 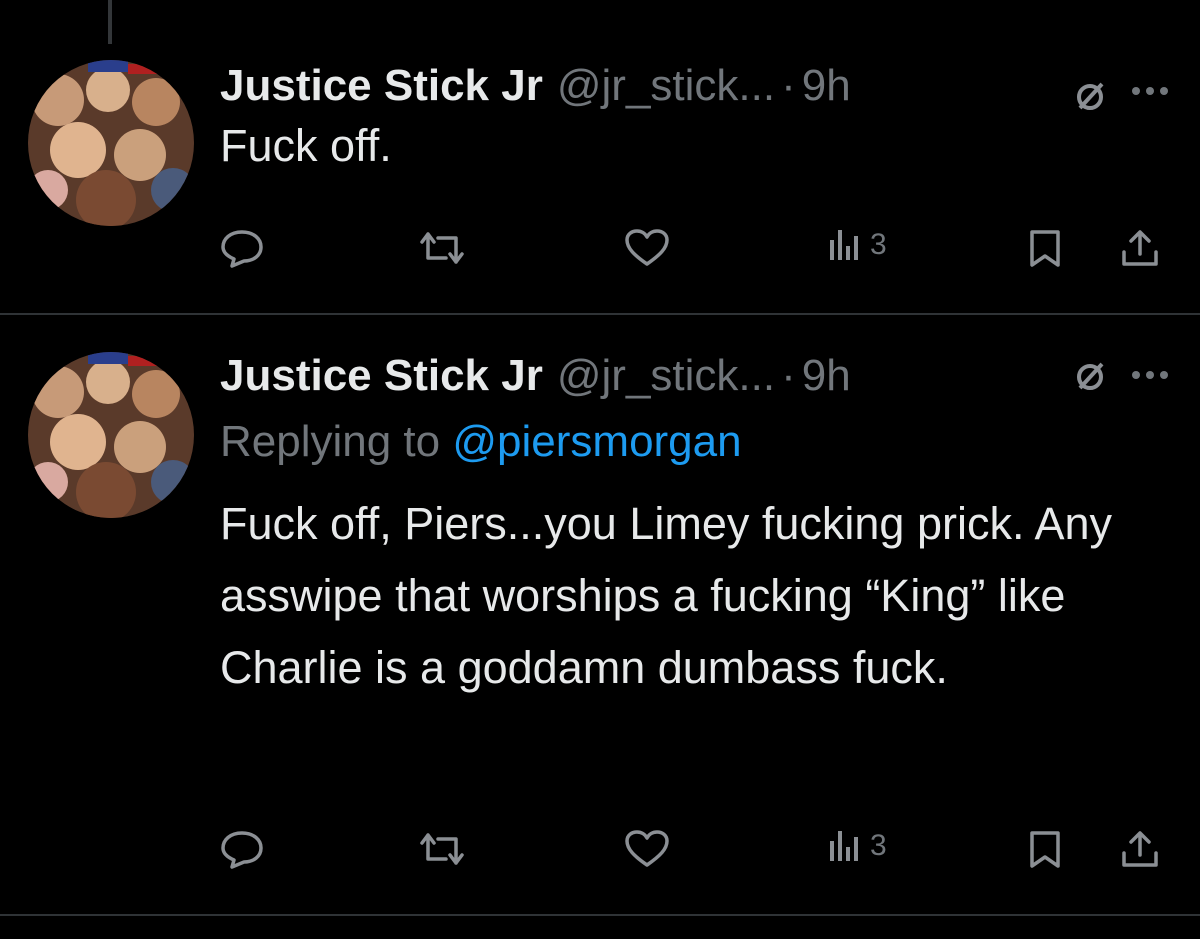 I want to click on mention-link: @piersmorgan, so click(x=596, y=441).